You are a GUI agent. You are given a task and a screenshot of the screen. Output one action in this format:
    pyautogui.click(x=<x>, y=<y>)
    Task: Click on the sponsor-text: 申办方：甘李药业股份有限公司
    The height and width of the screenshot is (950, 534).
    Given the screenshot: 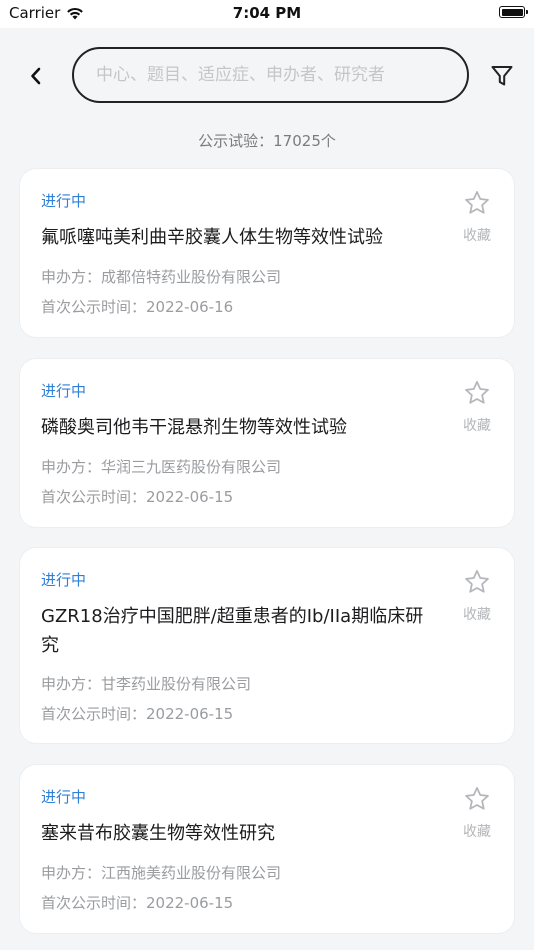 What is the action you would take?
    pyautogui.click(x=146, y=684)
    